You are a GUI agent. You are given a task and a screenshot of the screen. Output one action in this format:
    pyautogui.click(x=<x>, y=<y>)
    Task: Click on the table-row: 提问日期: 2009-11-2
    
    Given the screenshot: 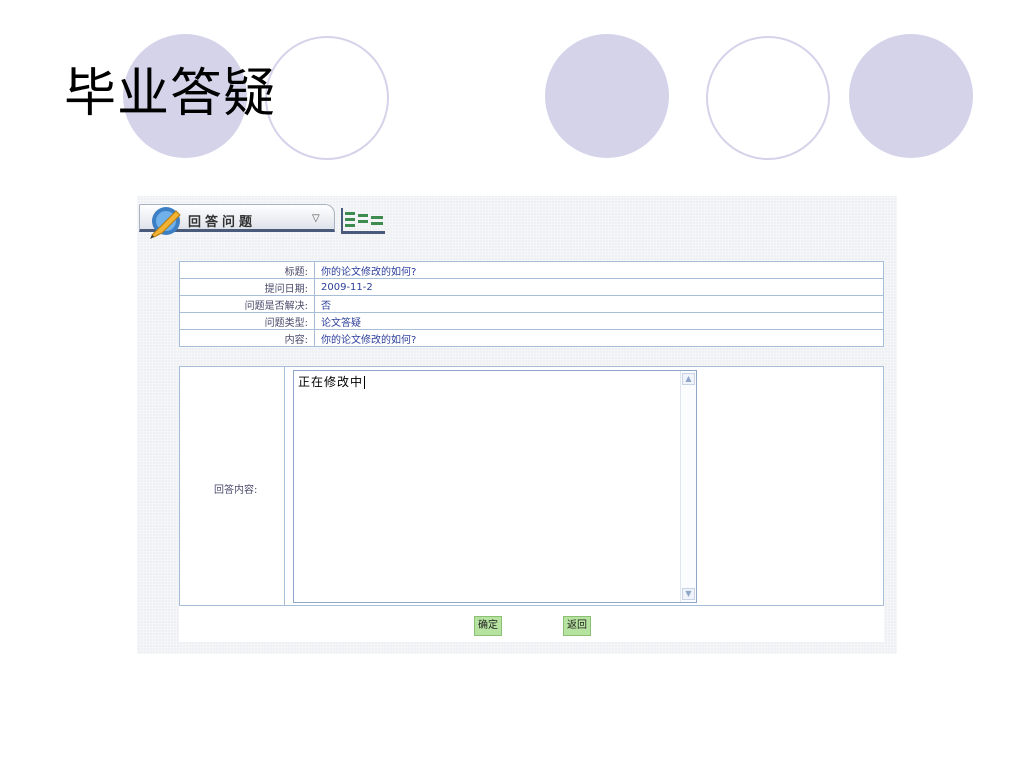 What is the action you would take?
    pyautogui.click(x=531, y=287)
    